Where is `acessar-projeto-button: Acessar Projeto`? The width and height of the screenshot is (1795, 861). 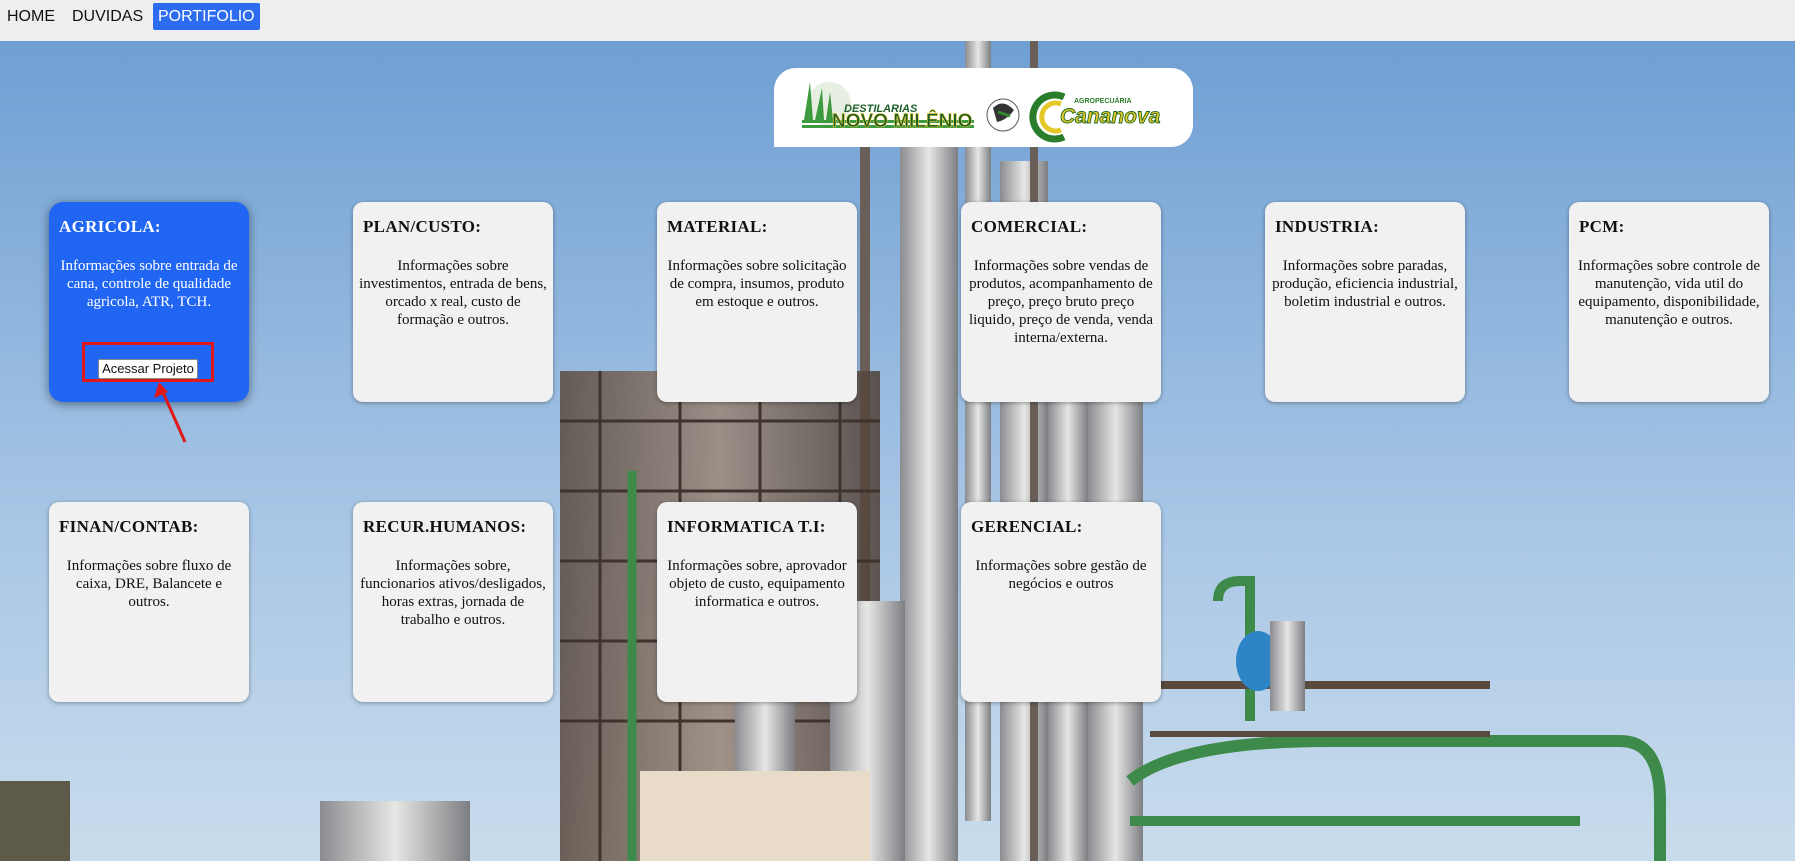
acessar-projeto-button: Acessar Projeto is located at coordinates (148, 369).